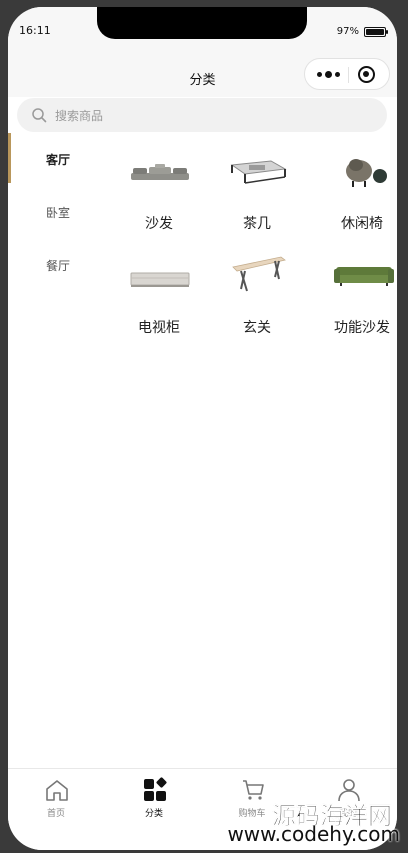 The height and width of the screenshot is (853, 408). I want to click on tab-label: 分类, so click(153, 814).